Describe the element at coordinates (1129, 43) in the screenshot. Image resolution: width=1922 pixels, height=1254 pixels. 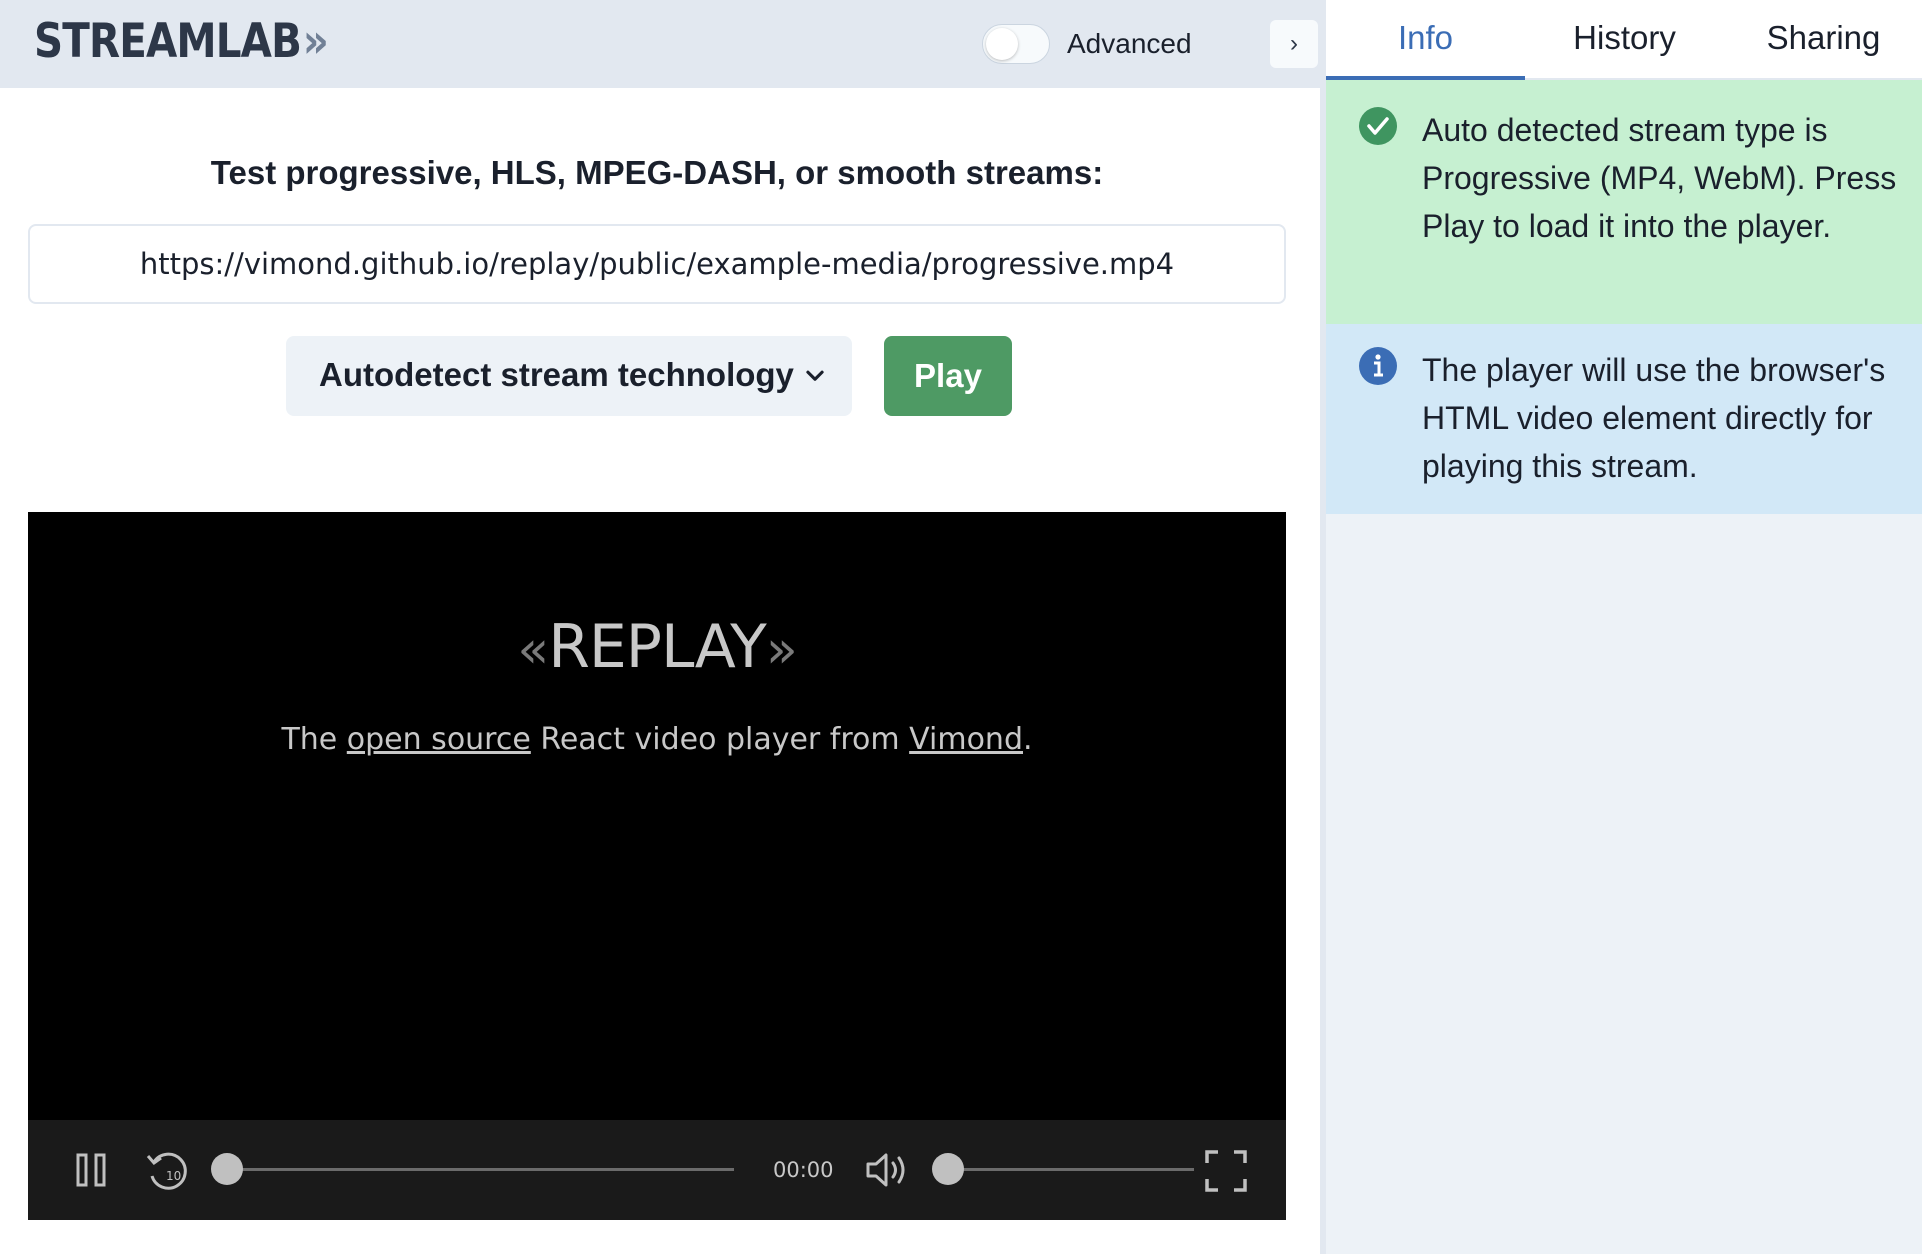
I see `advanced-label: Advanced` at that location.